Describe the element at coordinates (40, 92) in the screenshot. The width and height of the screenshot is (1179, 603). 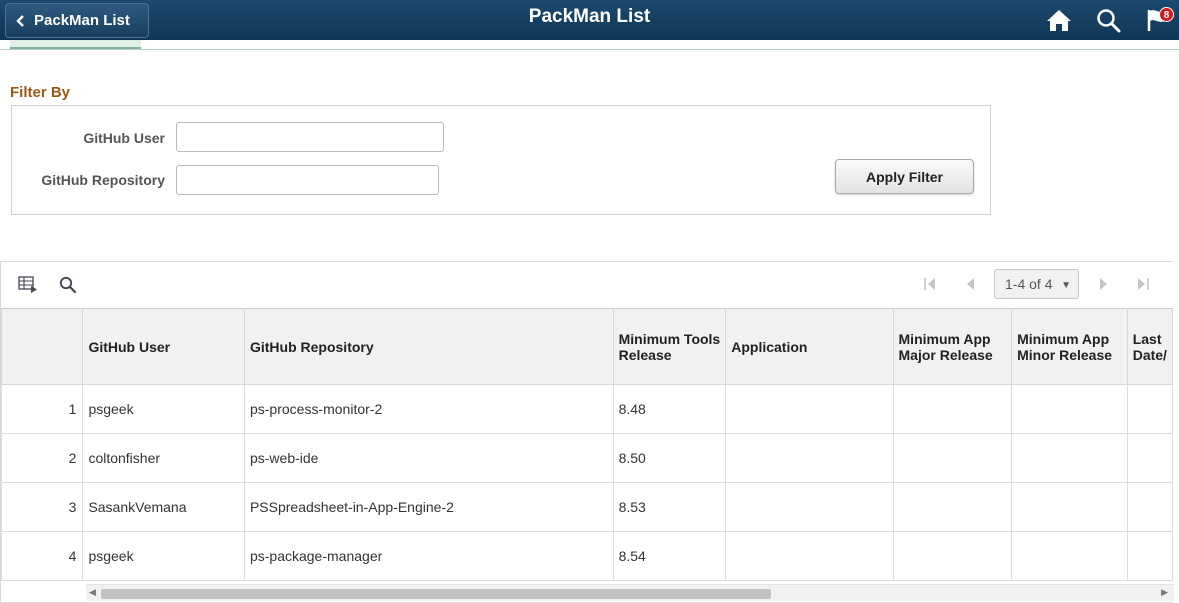
I see `filter-section-title: Filter By` at that location.